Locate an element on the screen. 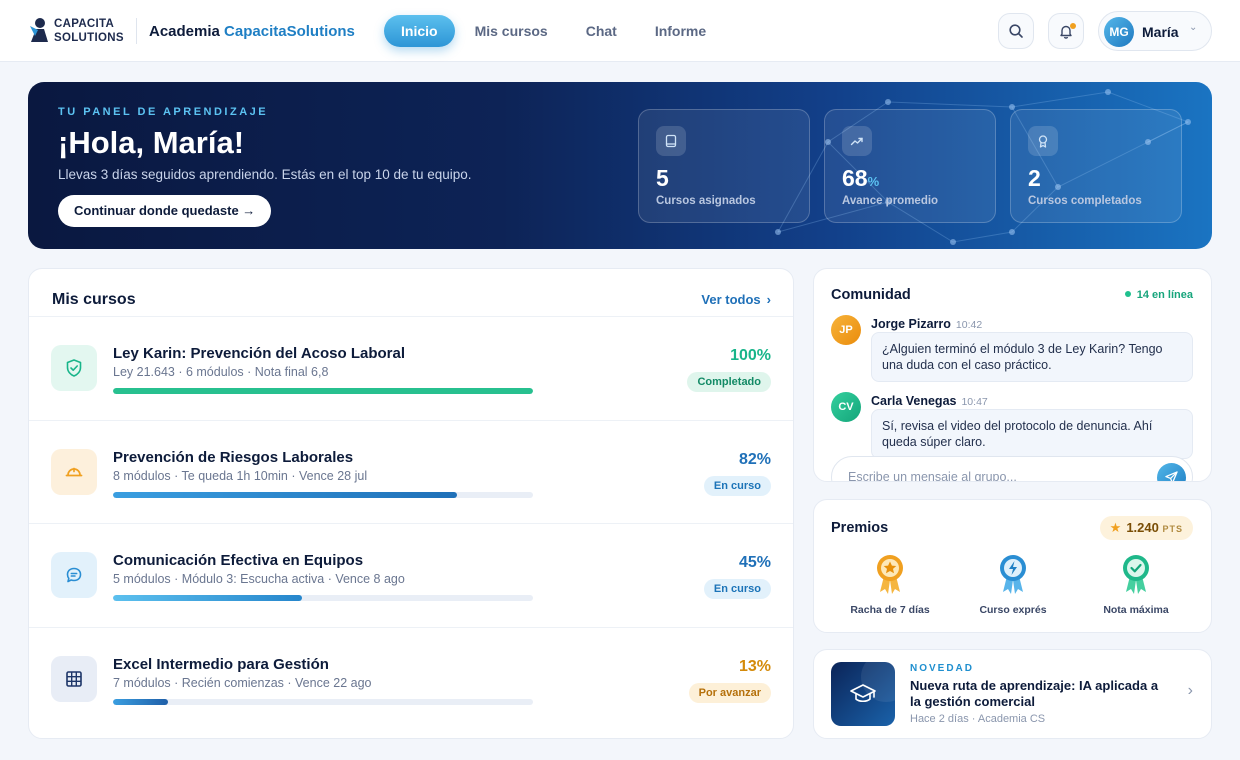 The height and width of the screenshot is (760, 1240). continue-button: Continuar donde quedaste → is located at coordinates (165, 211).